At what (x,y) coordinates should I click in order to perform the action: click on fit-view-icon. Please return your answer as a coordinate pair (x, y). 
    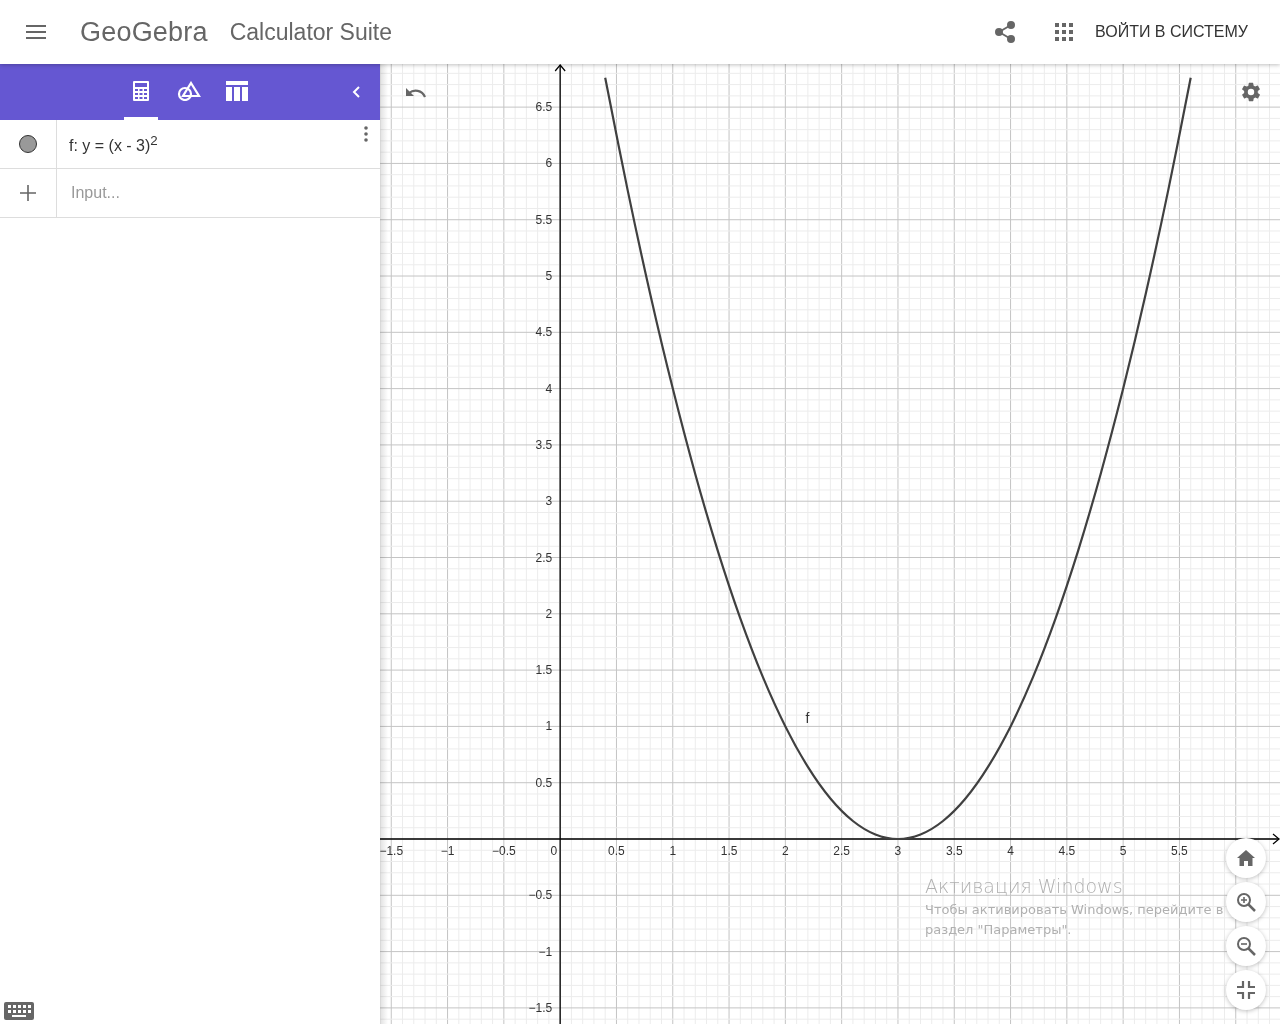
    Looking at the image, I should click on (1246, 990).